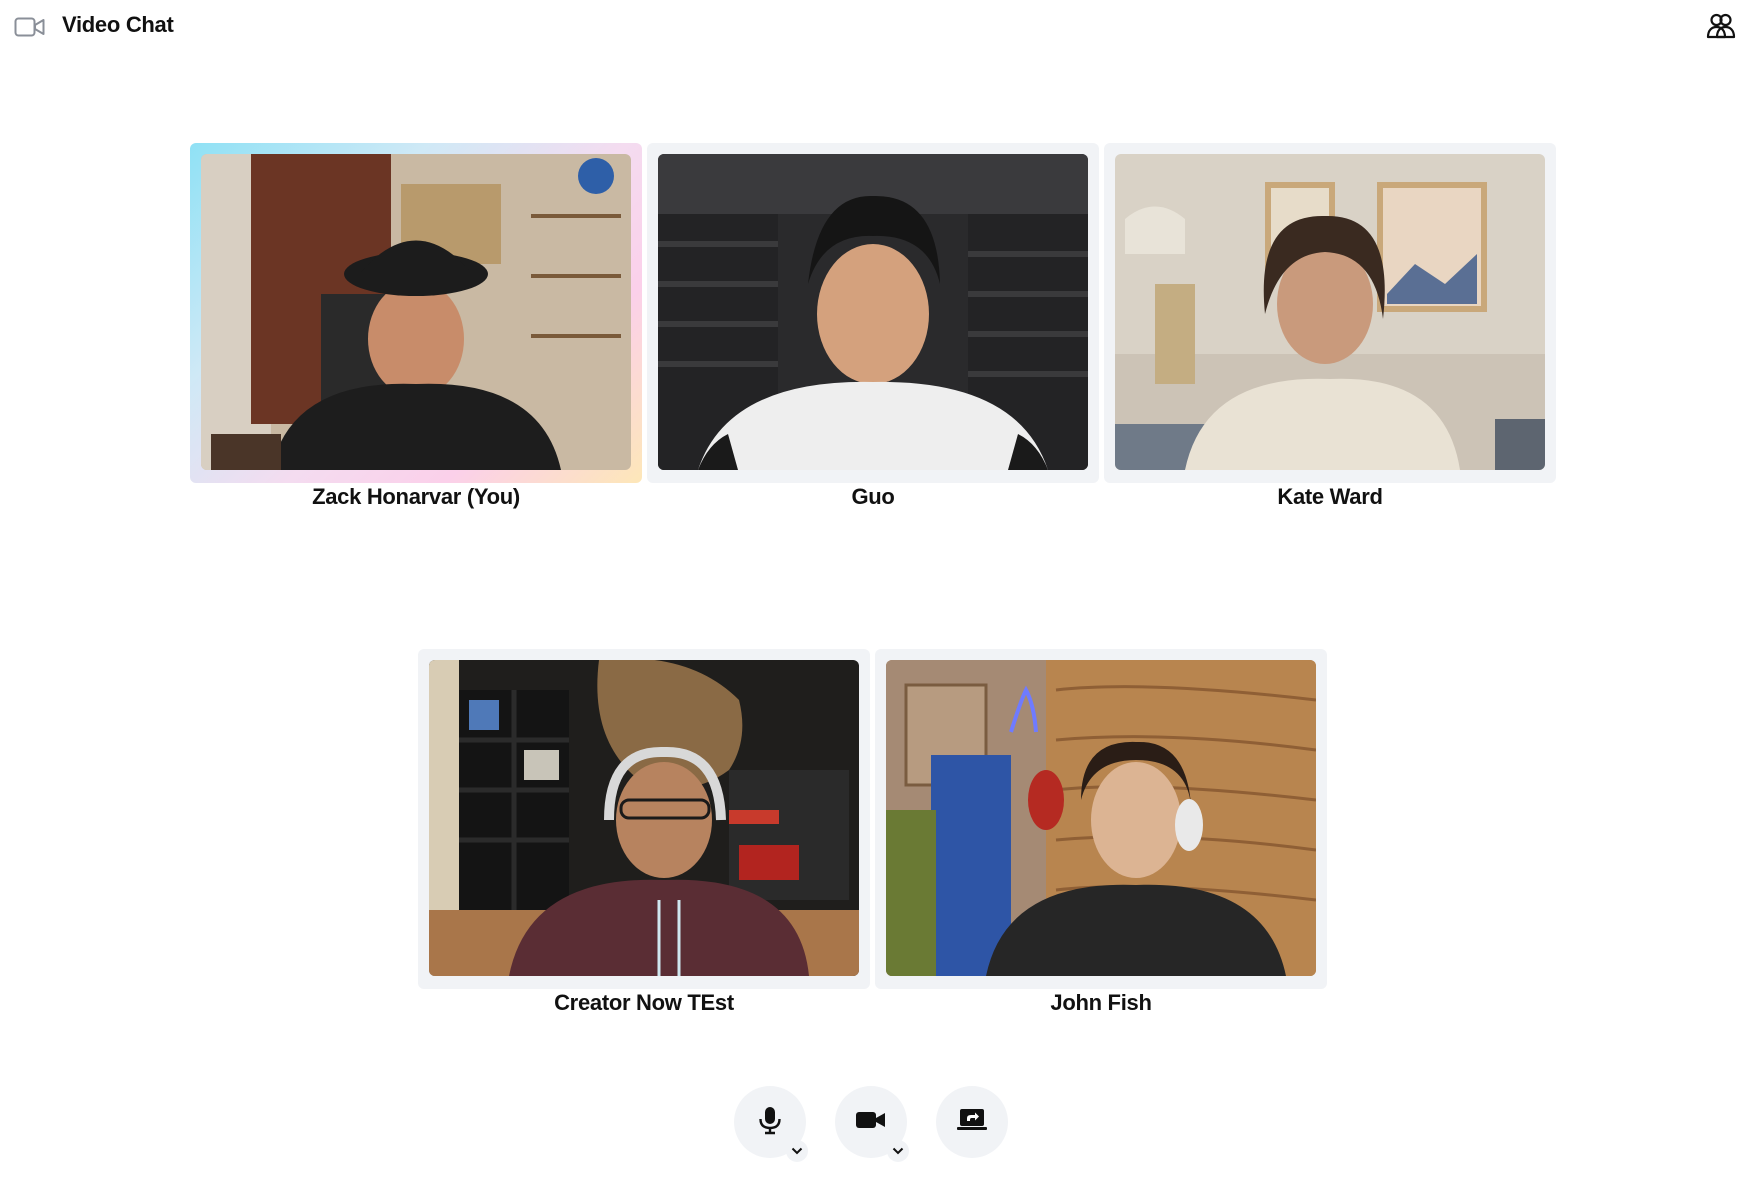  What do you see at coordinates (873, 496) in the screenshot?
I see `participant-name: Guo` at bounding box center [873, 496].